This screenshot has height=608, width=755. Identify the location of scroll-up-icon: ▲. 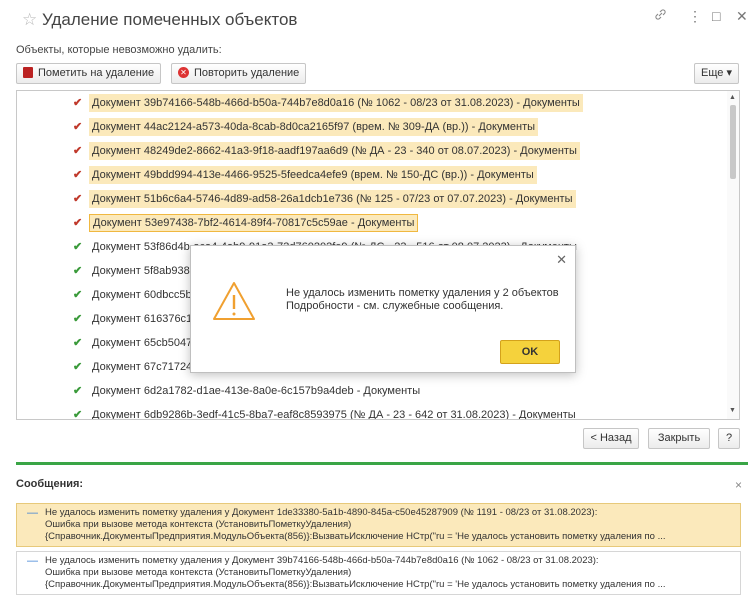
(732, 97).